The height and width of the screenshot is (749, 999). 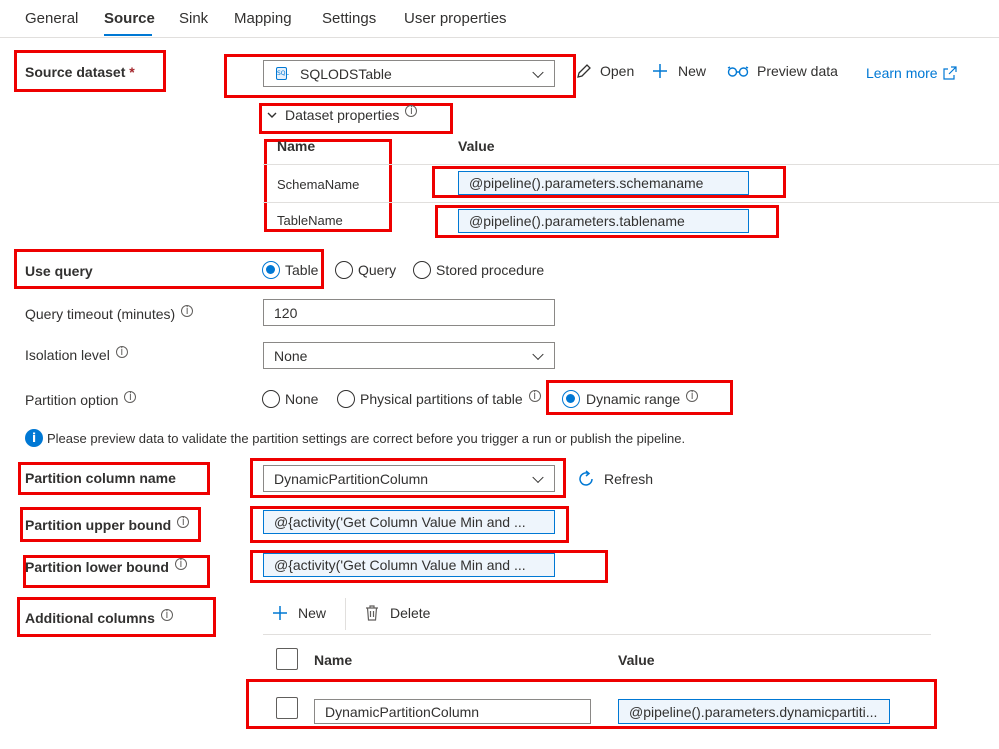 I want to click on partition-physical-radio, so click(x=346, y=399).